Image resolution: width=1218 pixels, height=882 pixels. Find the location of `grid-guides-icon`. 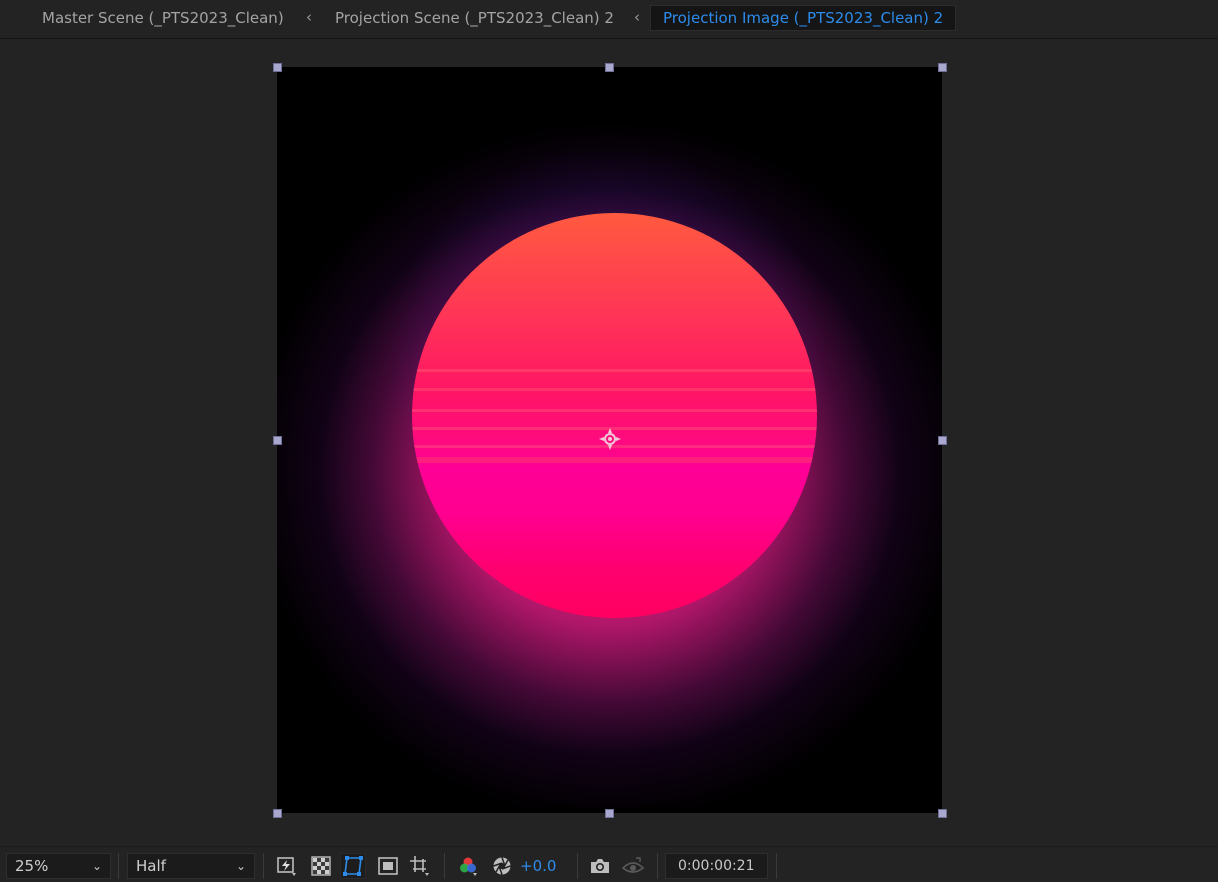

grid-guides-icon is located at coordinates (419, 866).